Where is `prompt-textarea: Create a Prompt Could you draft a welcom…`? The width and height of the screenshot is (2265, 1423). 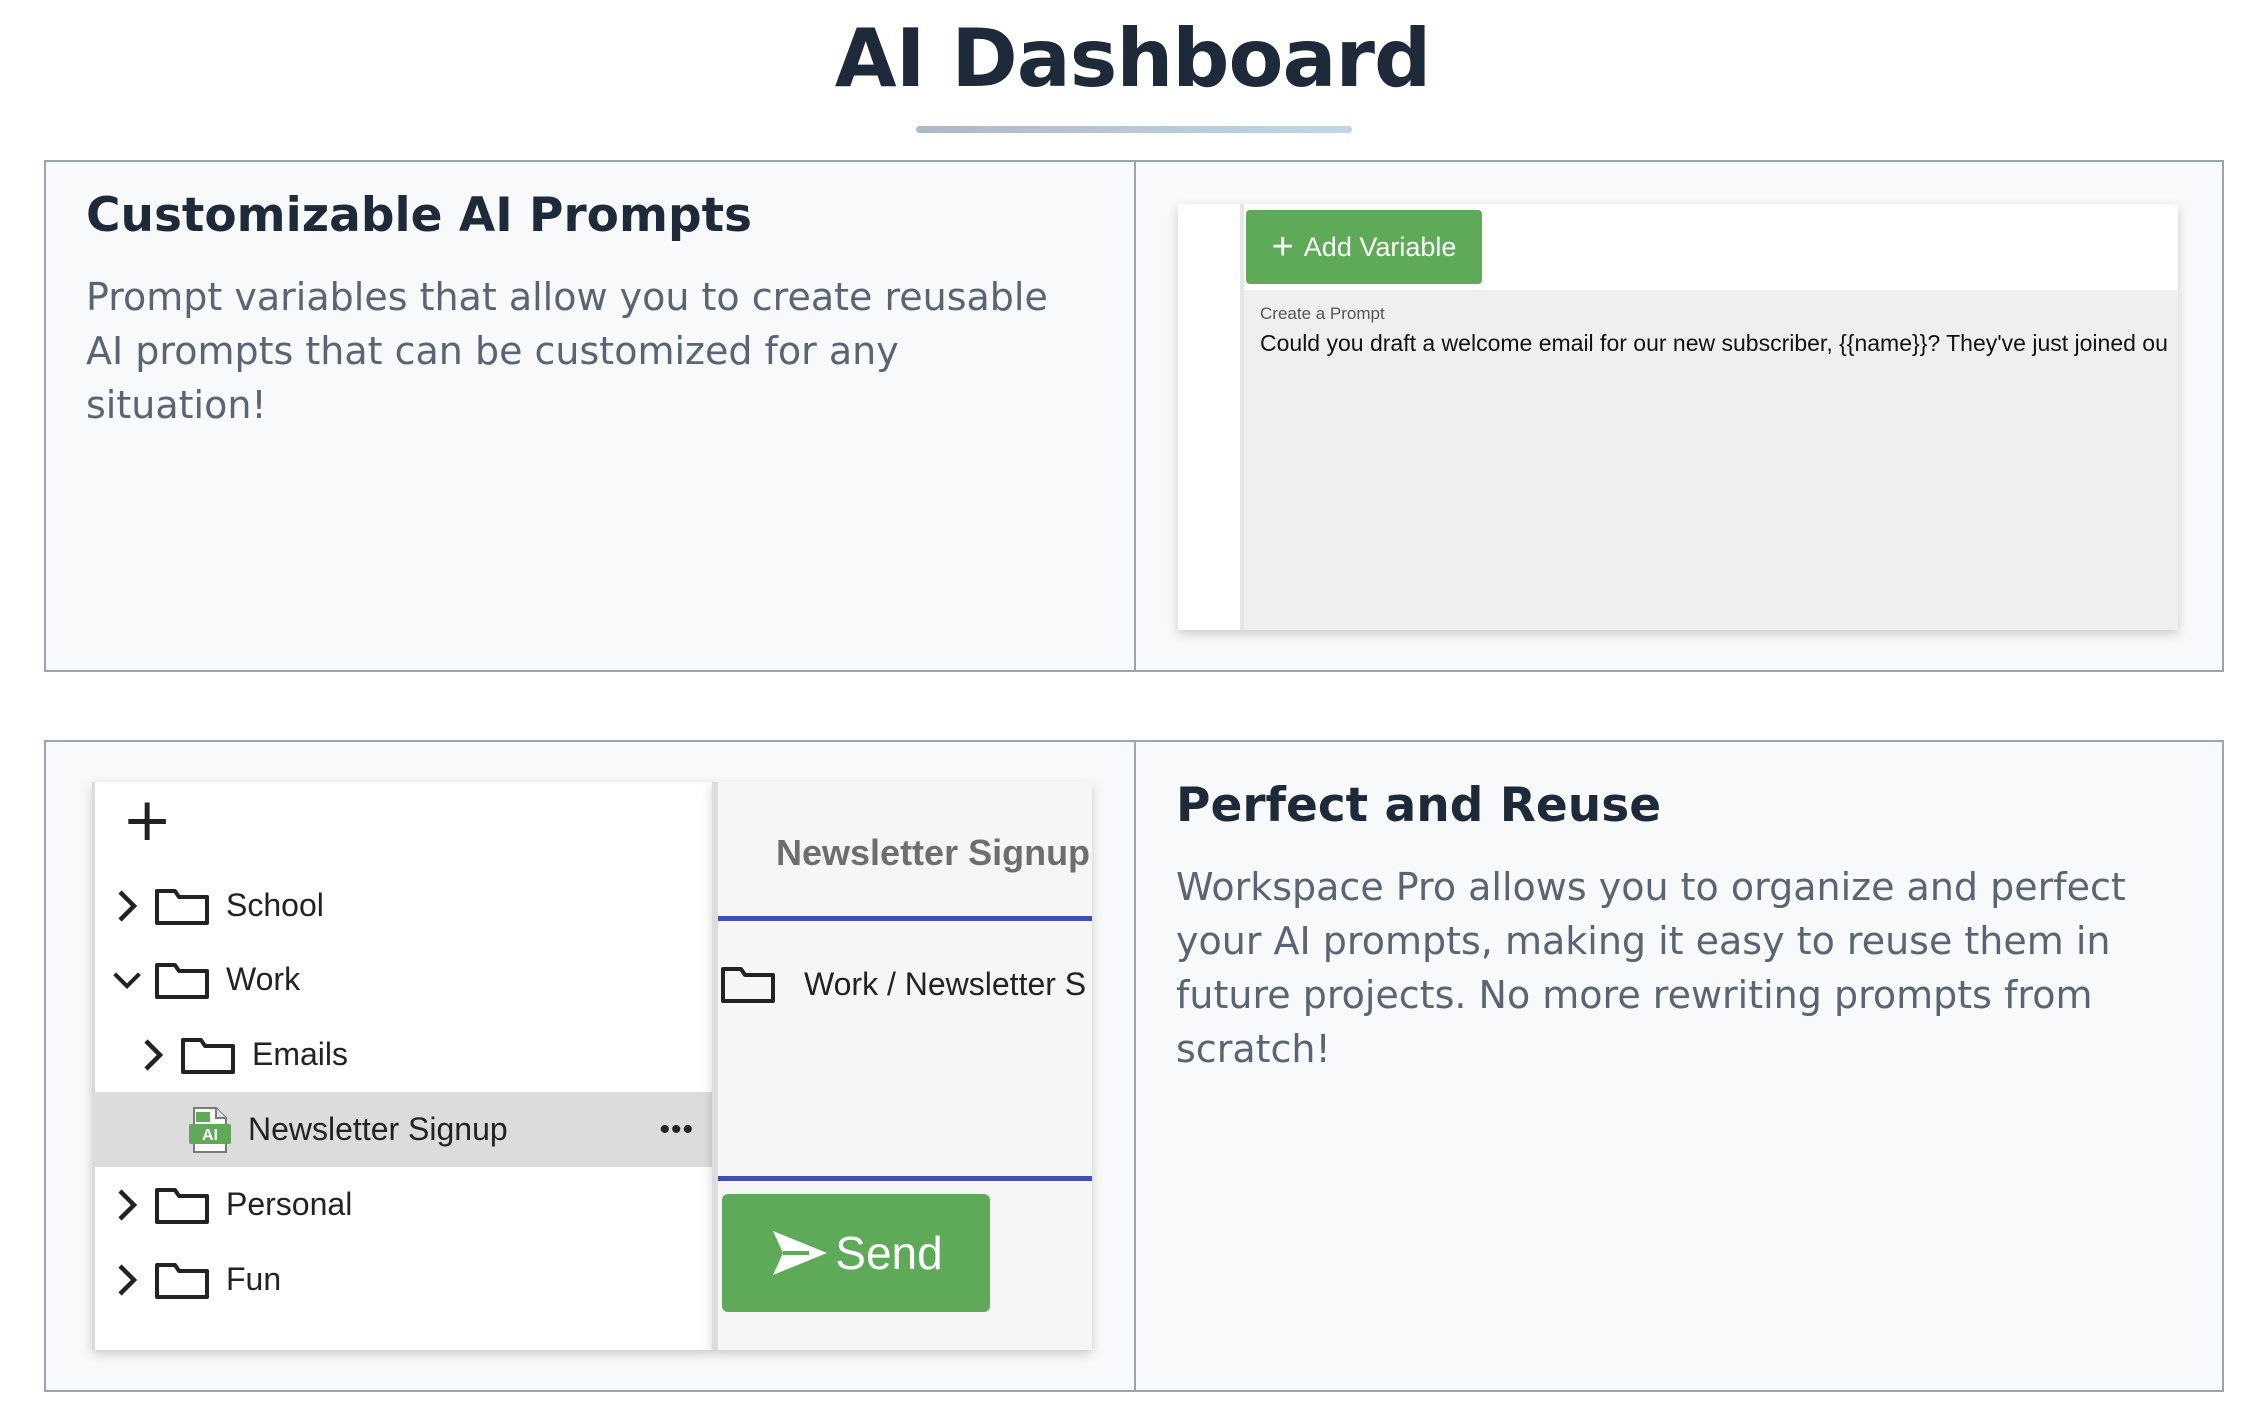
prompt-textarea: Create a Prompt Could you draft a welcom… is located at coordinates (1711, 460).